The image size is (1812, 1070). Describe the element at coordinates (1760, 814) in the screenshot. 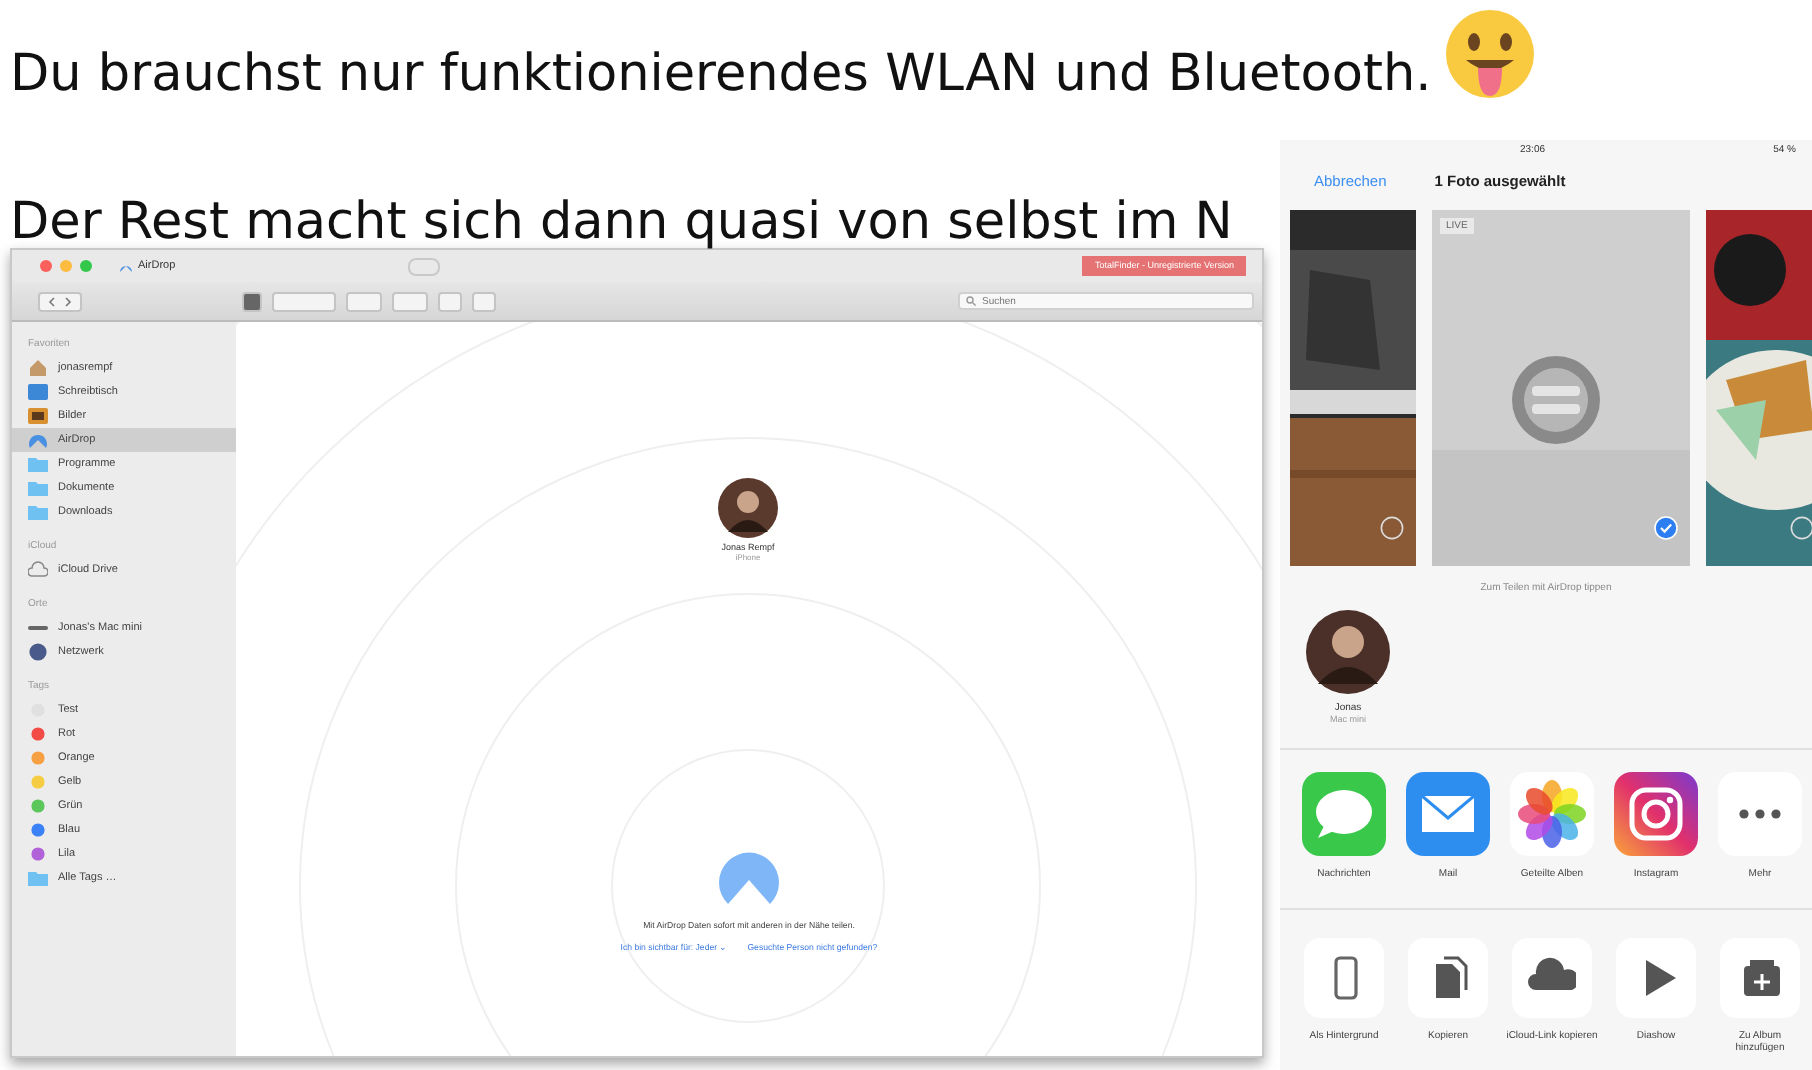

I see `more-icon` at that location.